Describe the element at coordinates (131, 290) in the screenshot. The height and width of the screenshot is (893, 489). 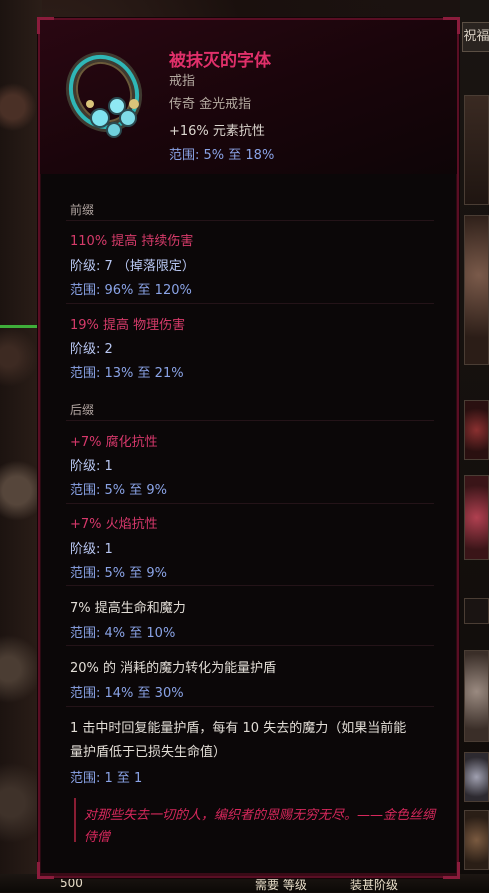
I see `mod-range: 范围: 96% 至 120%` at that location.